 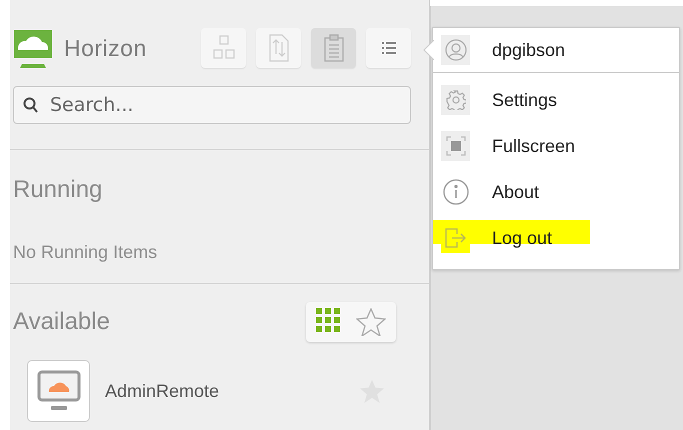 I want to click on grid-icon, so click(x=328, y=320).